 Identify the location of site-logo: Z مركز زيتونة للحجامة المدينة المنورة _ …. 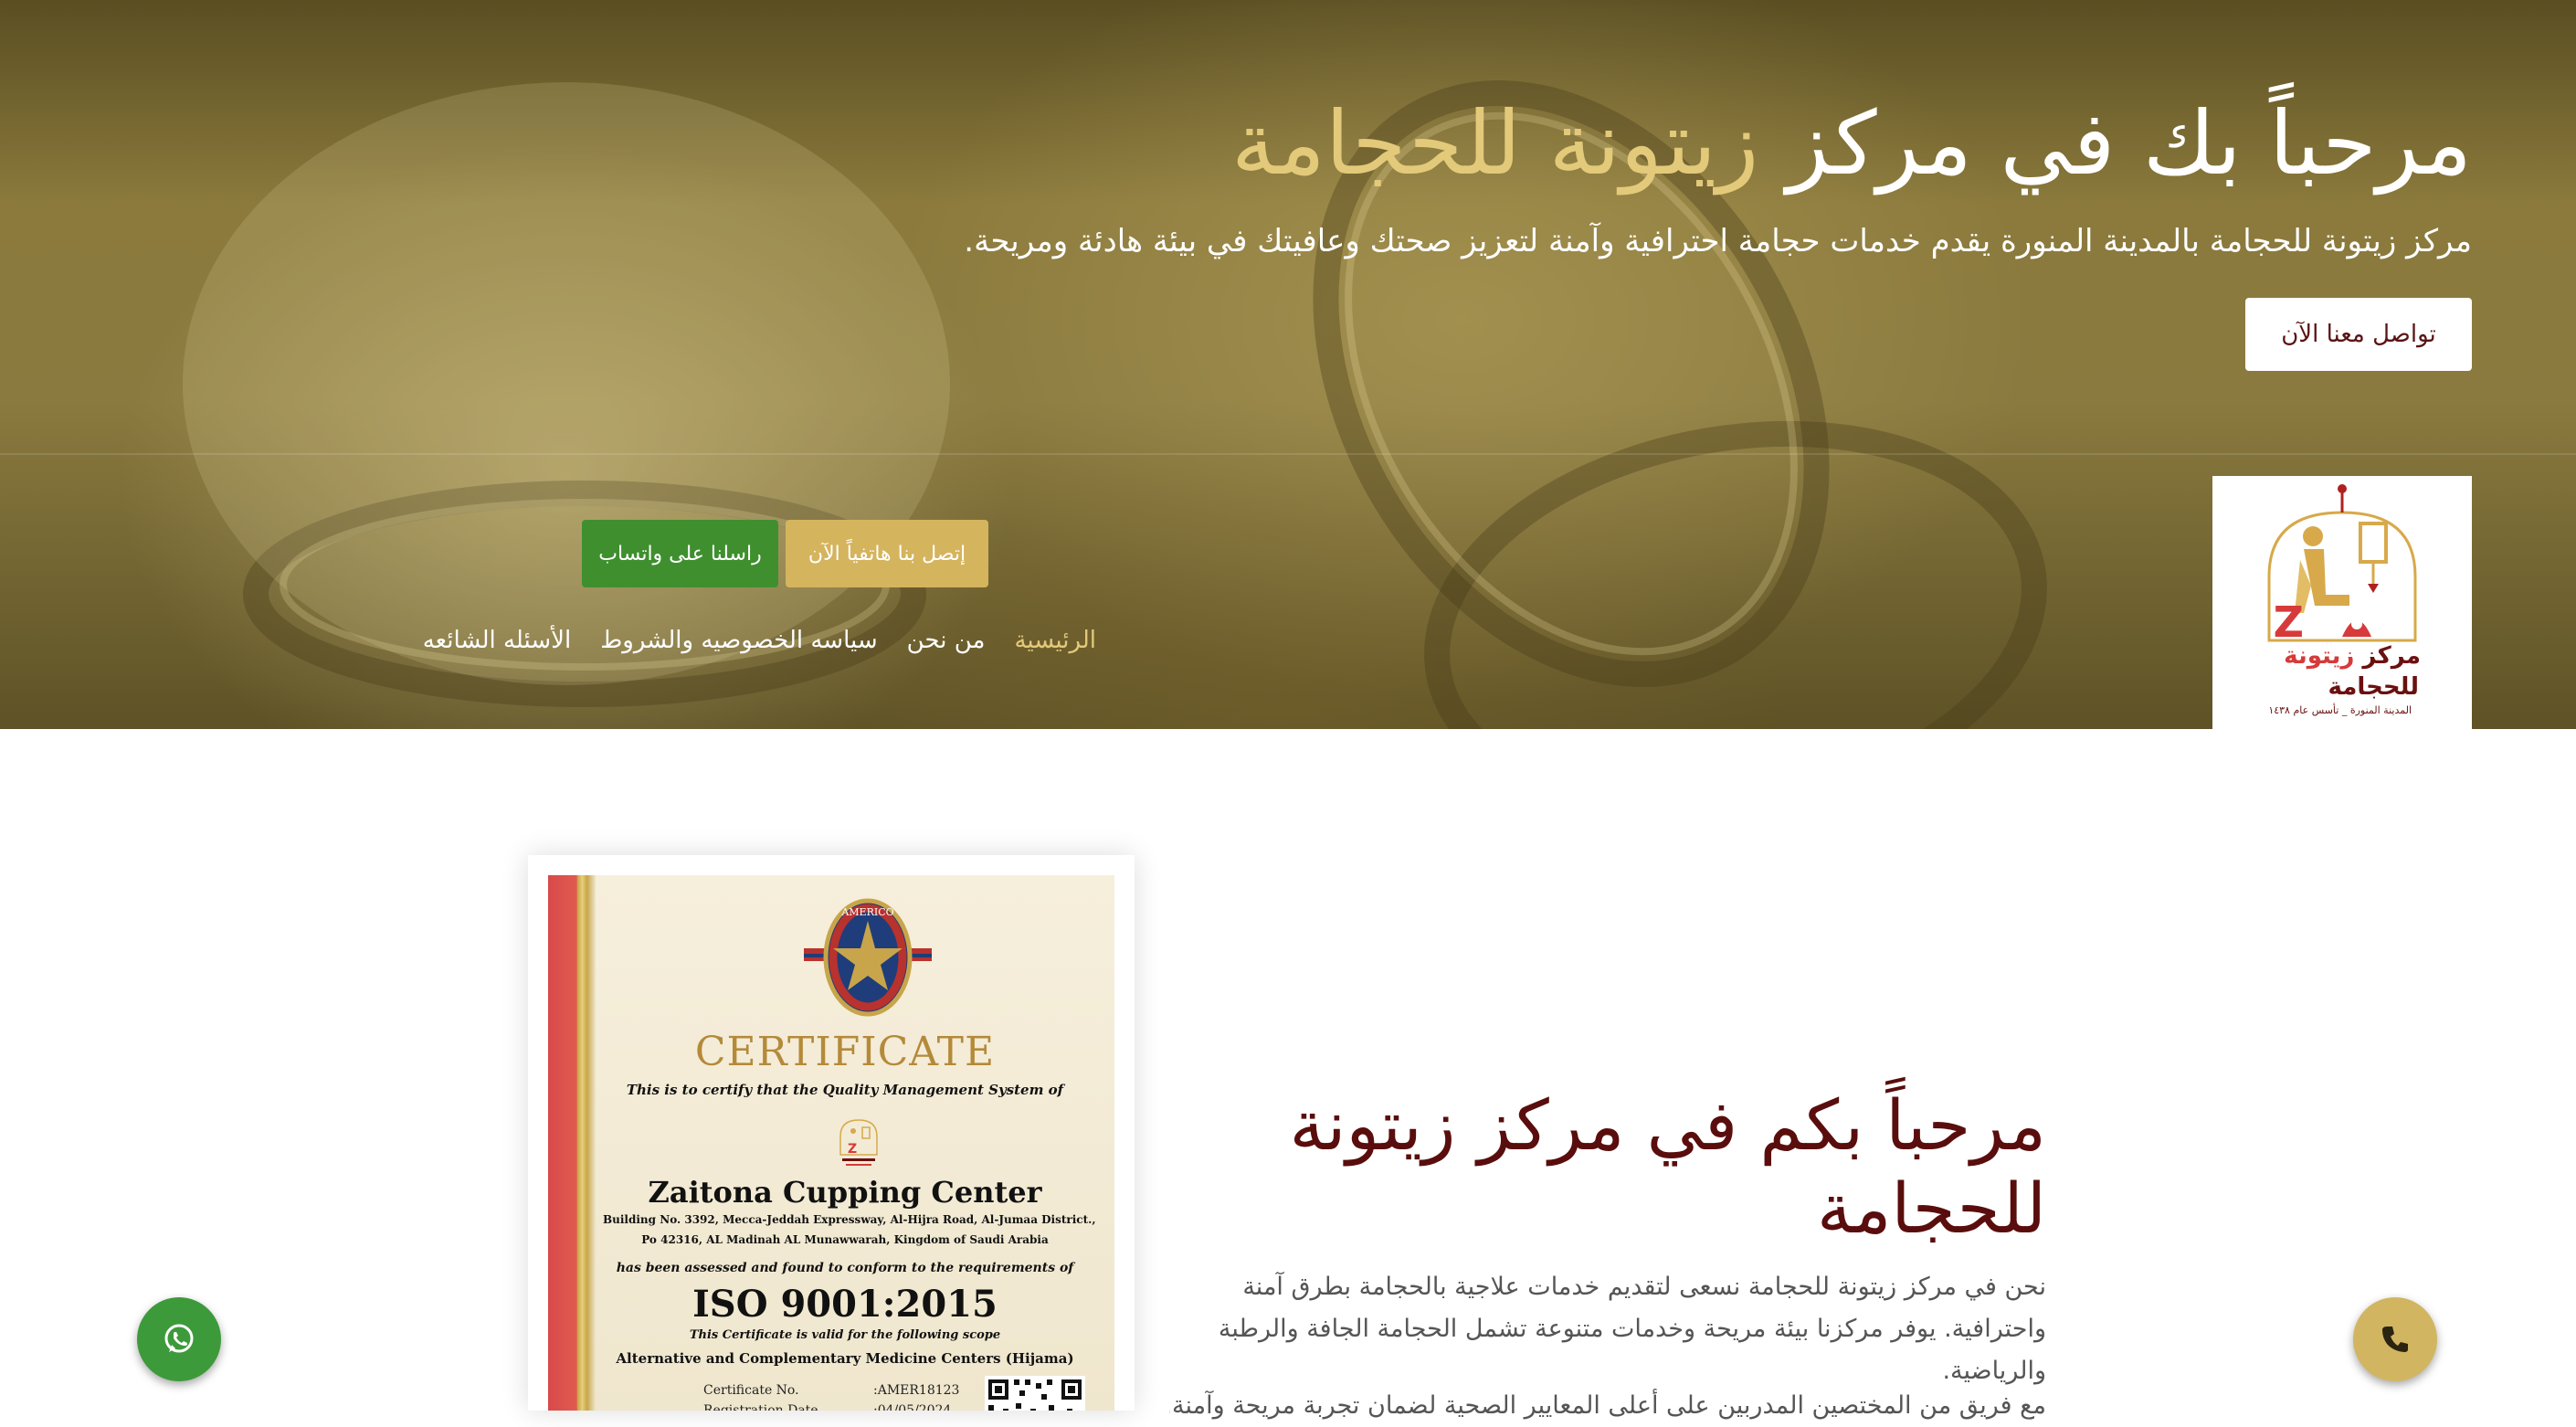
(2342, 603).